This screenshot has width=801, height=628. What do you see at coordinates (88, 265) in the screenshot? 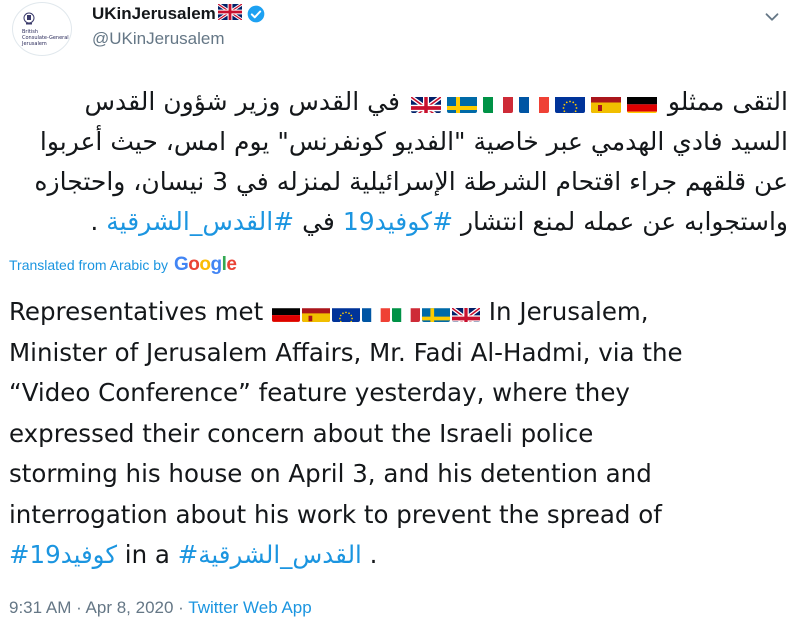
I see `translated-label: Translated from Arabic by` at bounding box center [88, 265].